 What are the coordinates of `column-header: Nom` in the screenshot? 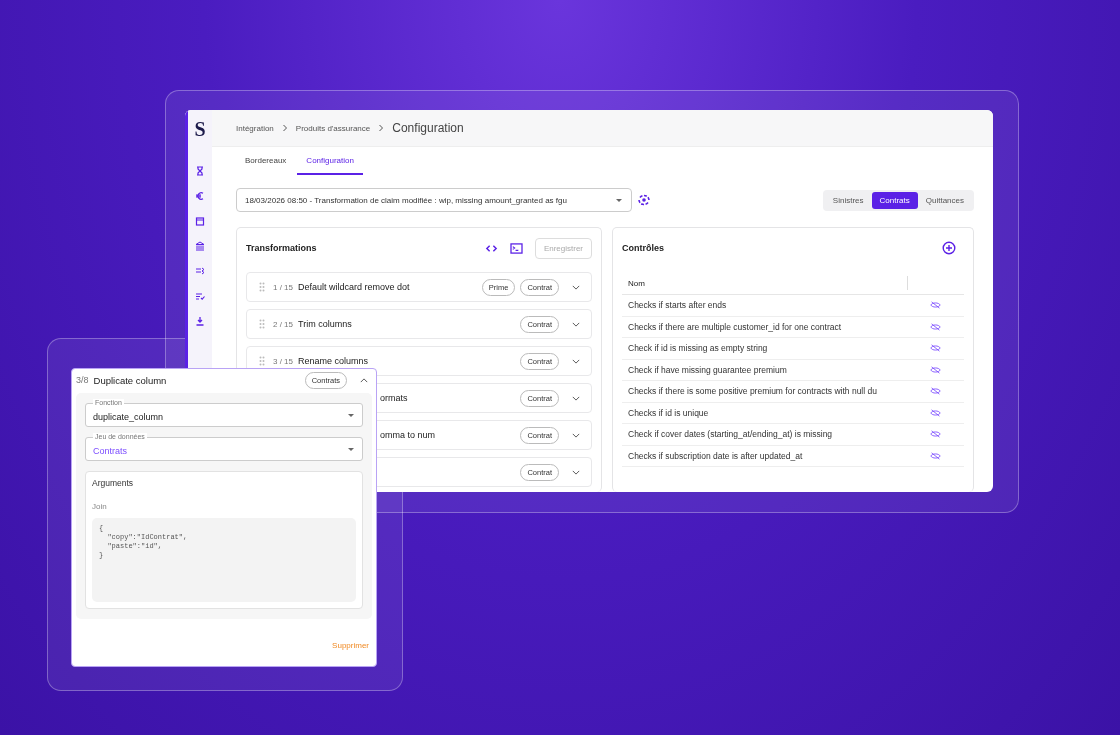 It's located at (636, 283).